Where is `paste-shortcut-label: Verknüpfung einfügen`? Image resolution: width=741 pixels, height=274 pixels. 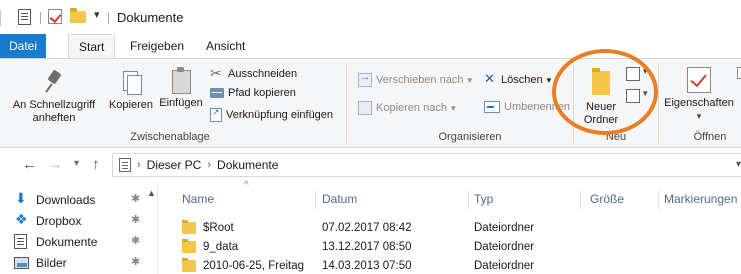 paste-shortcut-label: Verknüpfung einfügen is located at coordinates (280, 115).